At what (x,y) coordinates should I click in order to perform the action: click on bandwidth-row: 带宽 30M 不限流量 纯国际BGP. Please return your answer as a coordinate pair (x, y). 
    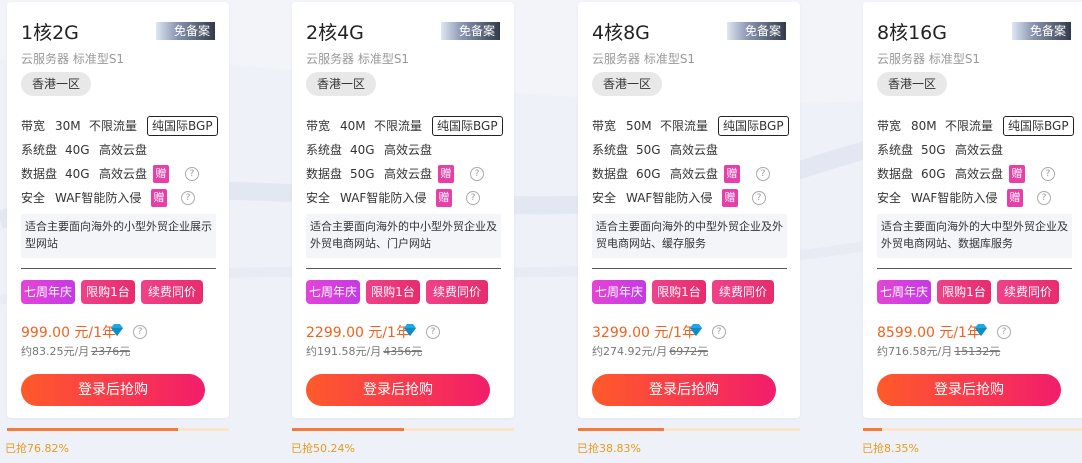
    Looking at the image, I should click on (119, 126).